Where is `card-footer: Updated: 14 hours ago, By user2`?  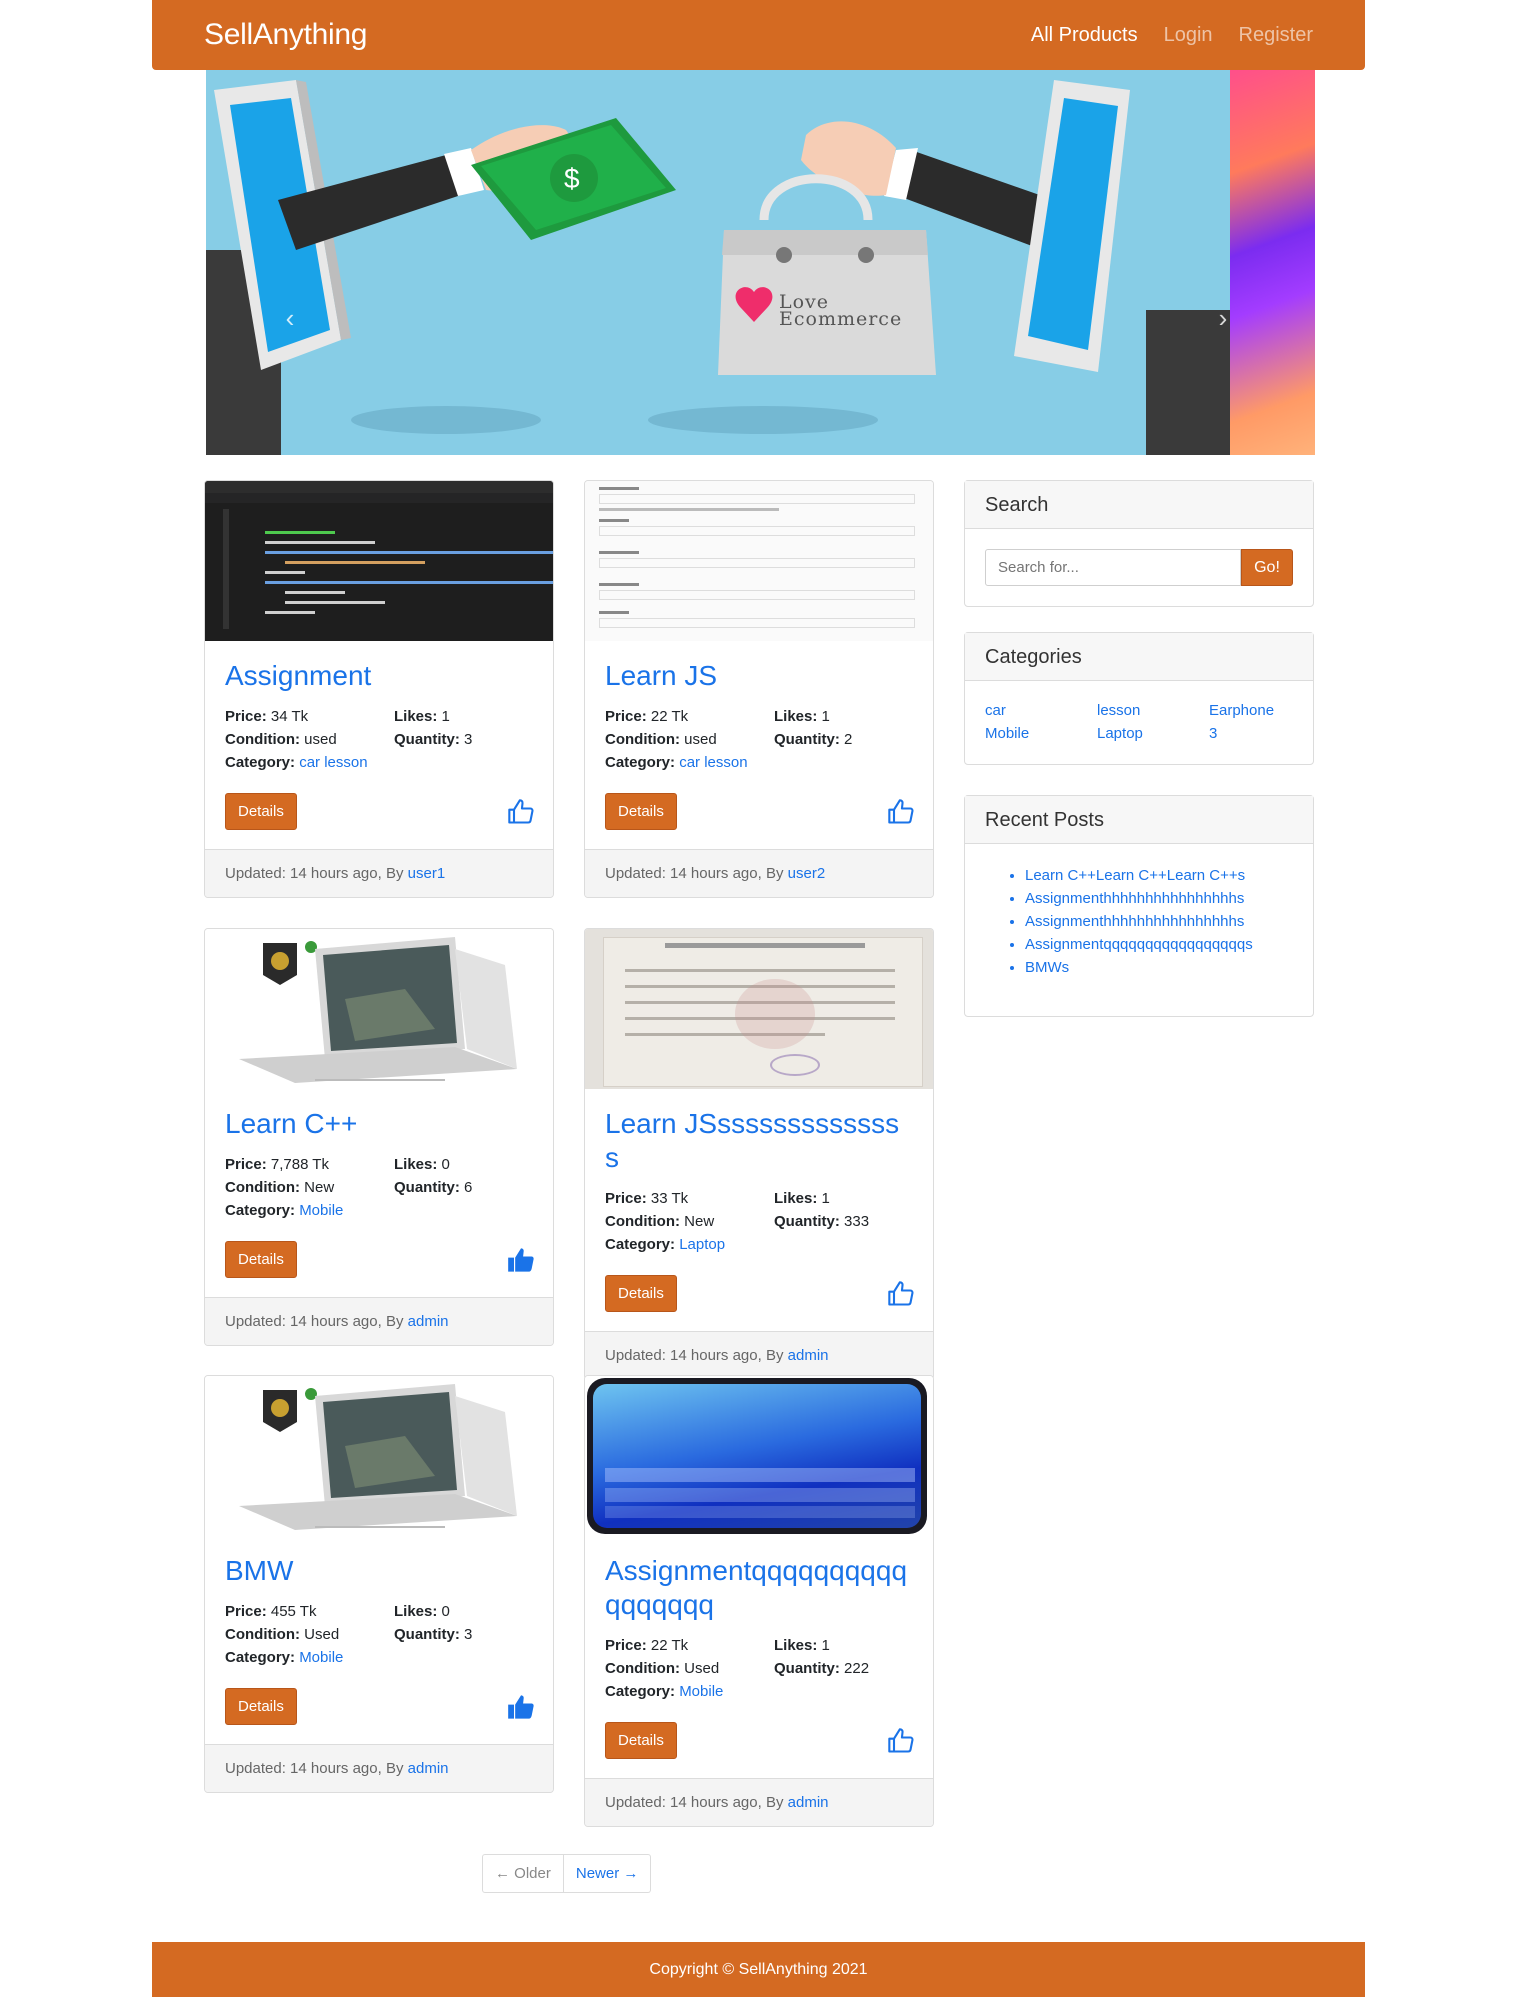
card-footer: Updated: 14 hours ago, By user2 is located at coordinates (759, 873).